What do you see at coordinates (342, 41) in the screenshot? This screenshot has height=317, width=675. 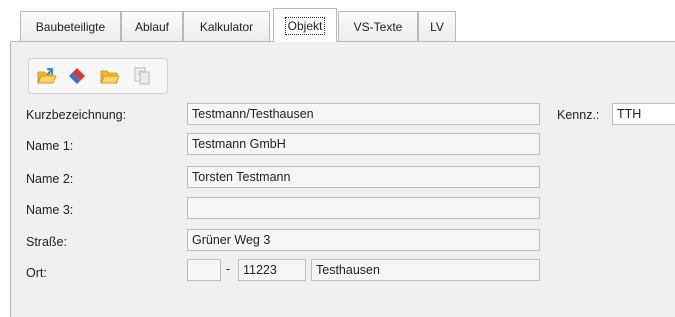 I see `tab-divider` at bounding box center [342, 41].